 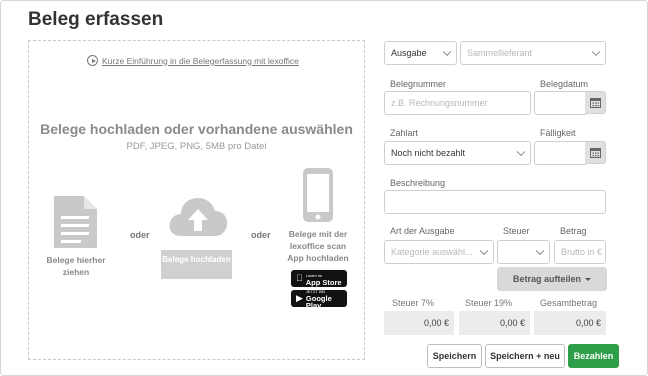 What do you see at coordinates (413, 303) in the screenshot?
I see `steuer7-label: Steuer 7%` at bounding box center [413, 303].